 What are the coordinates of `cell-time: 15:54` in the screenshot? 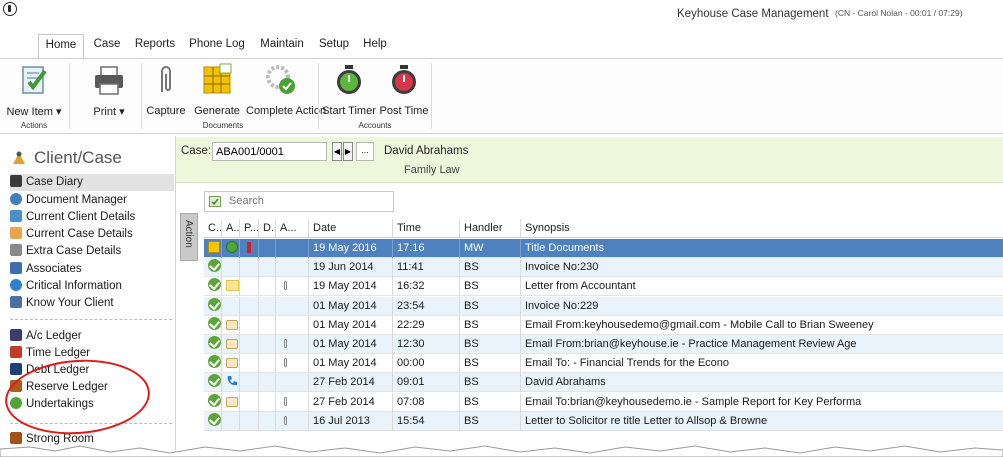 It's located at (426, 421).